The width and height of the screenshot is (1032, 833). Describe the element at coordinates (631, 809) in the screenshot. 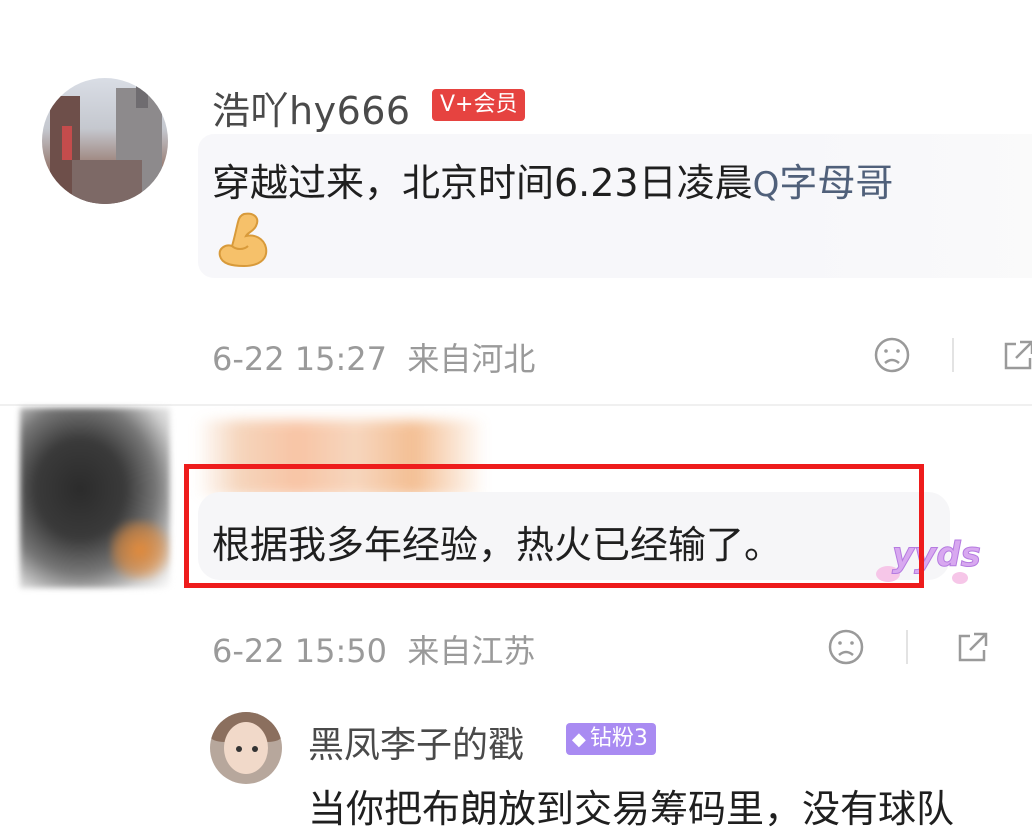

I see `reply-text: 当你把布朗放到交易筹码里，没有球队` at that location.